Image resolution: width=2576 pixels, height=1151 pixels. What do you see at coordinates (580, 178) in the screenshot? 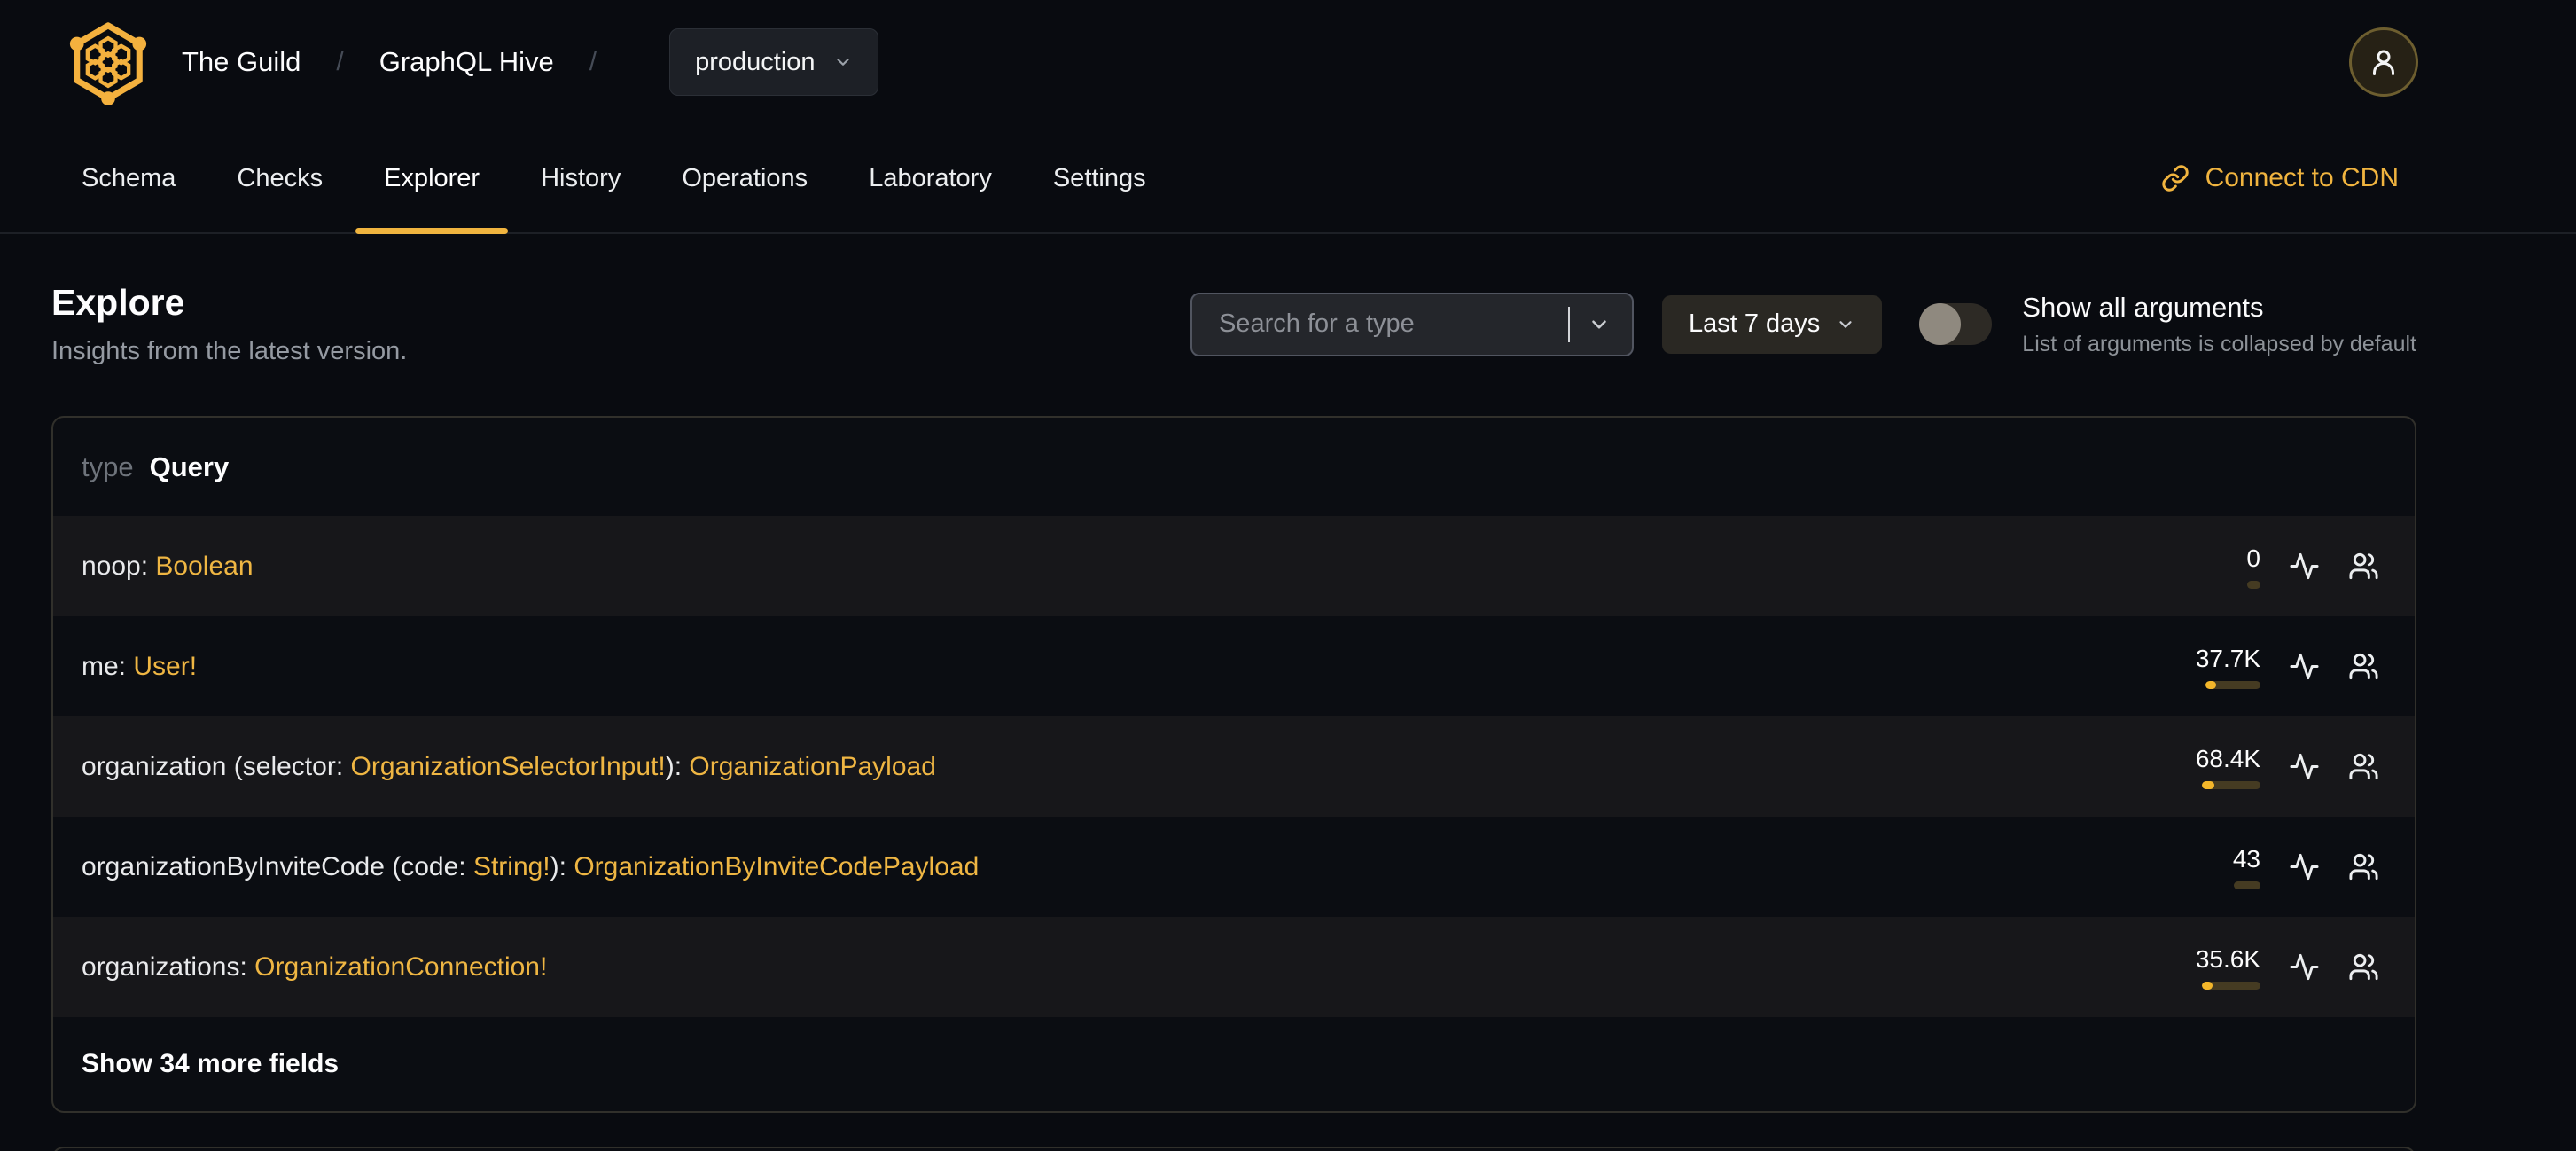
I see `tab-history: History` at bounding box center [580, 178].